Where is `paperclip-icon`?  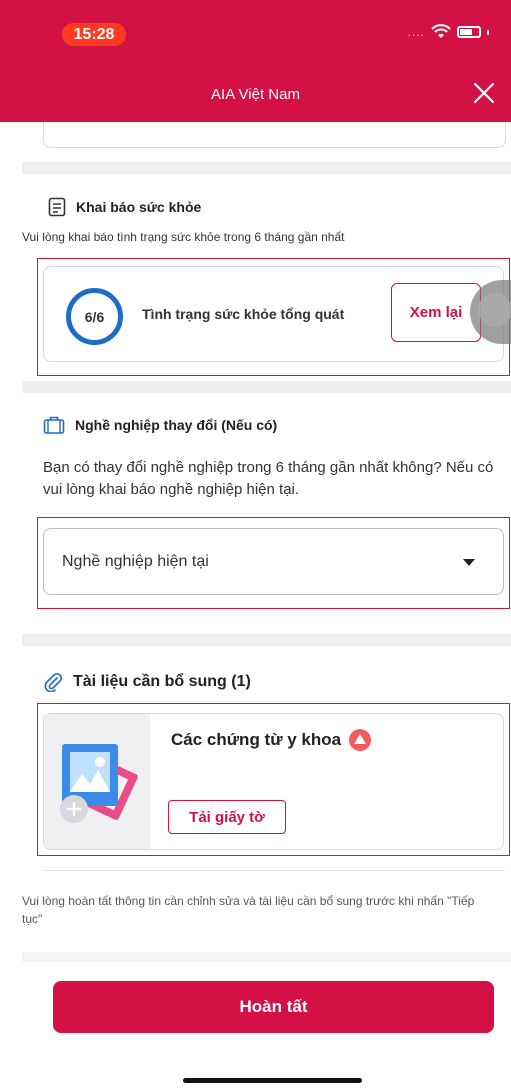
paperclip-icon is located at coordinates (53, 682).